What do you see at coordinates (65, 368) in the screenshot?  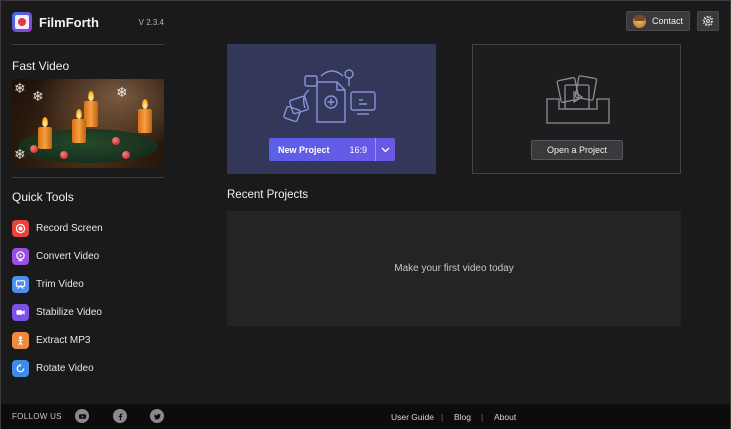 I see `tool-label: Rotate Video` at bounding box center [65, 368].